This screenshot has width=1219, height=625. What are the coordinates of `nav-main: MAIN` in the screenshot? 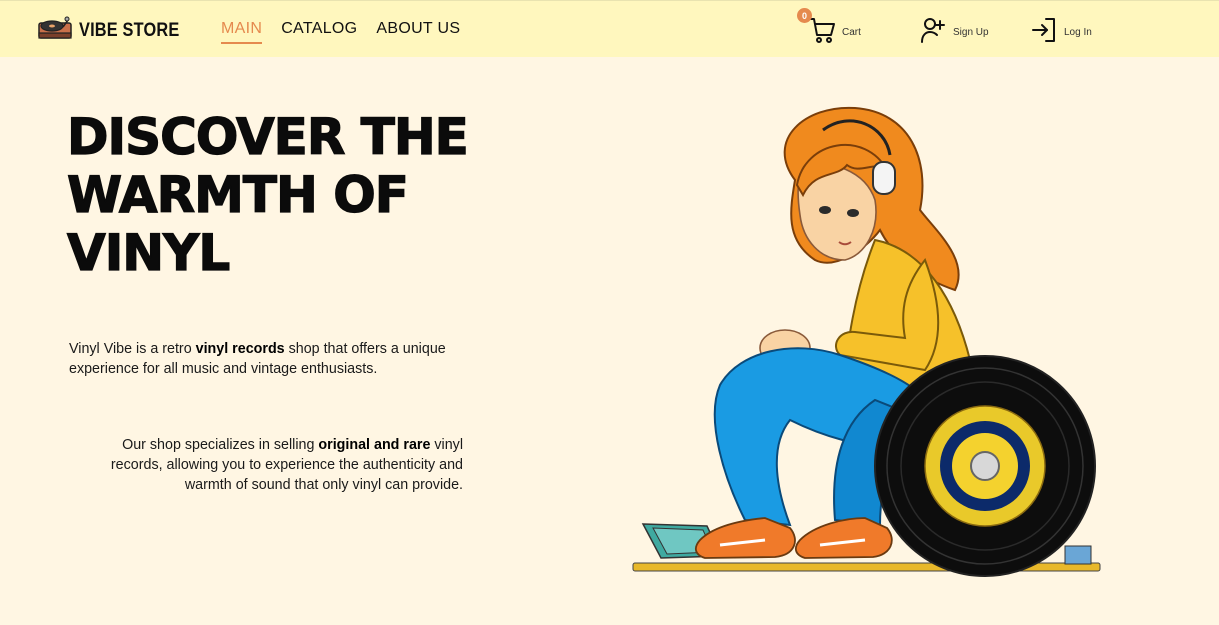 It's located at (242, 32).